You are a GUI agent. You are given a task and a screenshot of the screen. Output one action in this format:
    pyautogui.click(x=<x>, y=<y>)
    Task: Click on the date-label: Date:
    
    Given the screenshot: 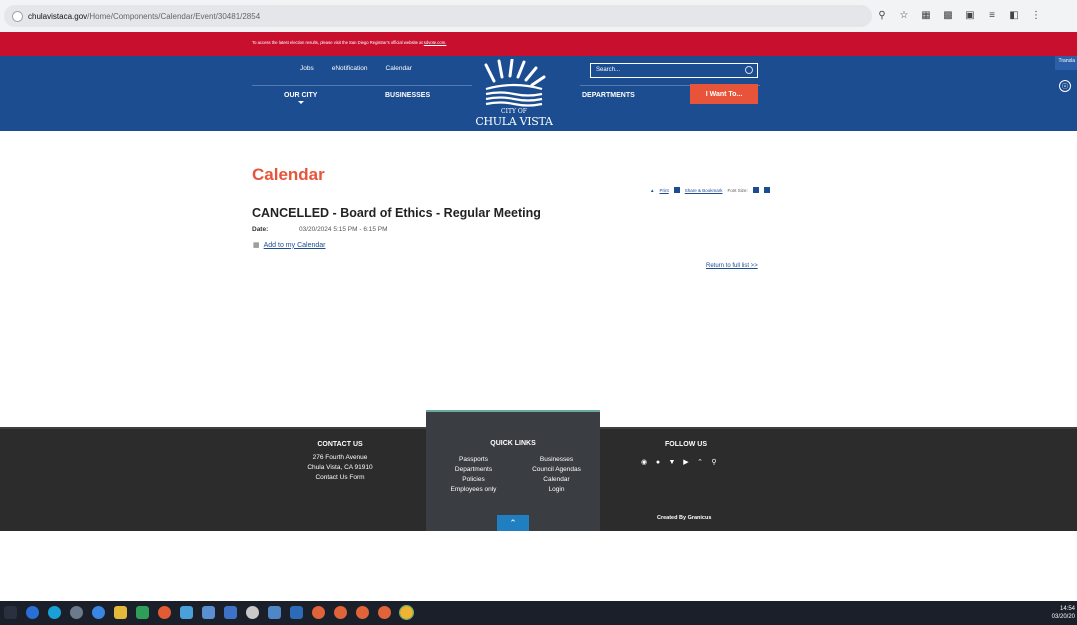 What is the action you would take?
    pyautogui.click(x=260, y=229)
    